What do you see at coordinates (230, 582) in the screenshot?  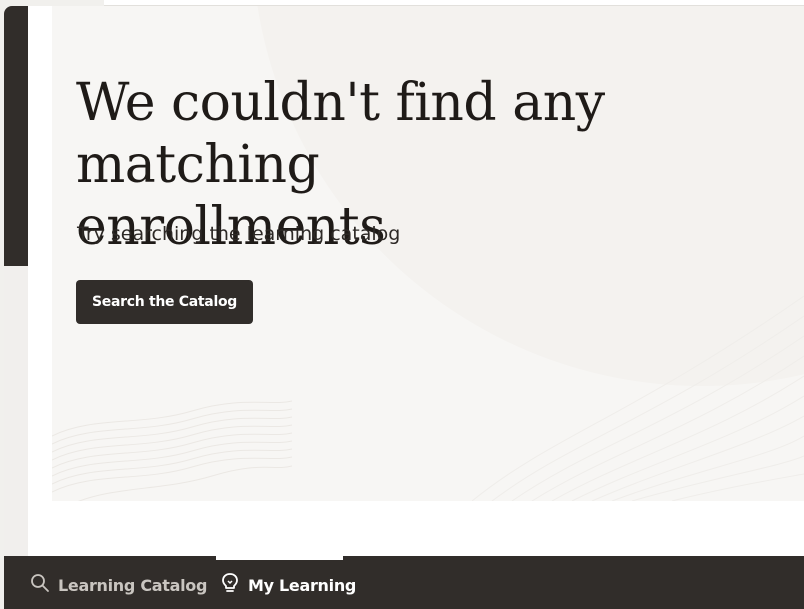 I see `lightbulb-icon` at bounding box center [230, 582].